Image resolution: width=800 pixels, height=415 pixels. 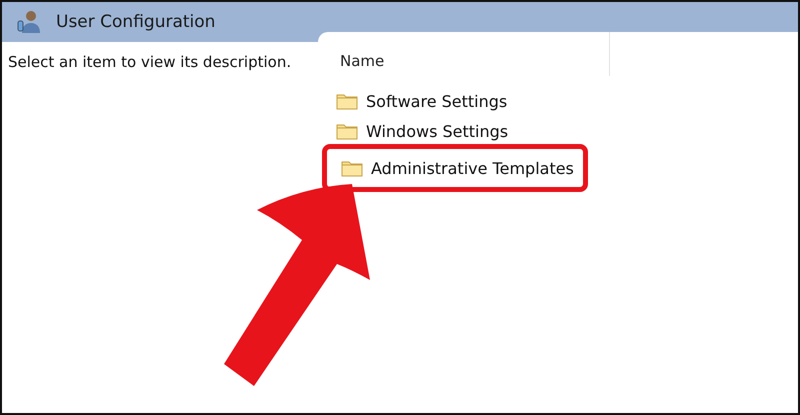 I want to click on users-icon, so click(x=29, y=22).